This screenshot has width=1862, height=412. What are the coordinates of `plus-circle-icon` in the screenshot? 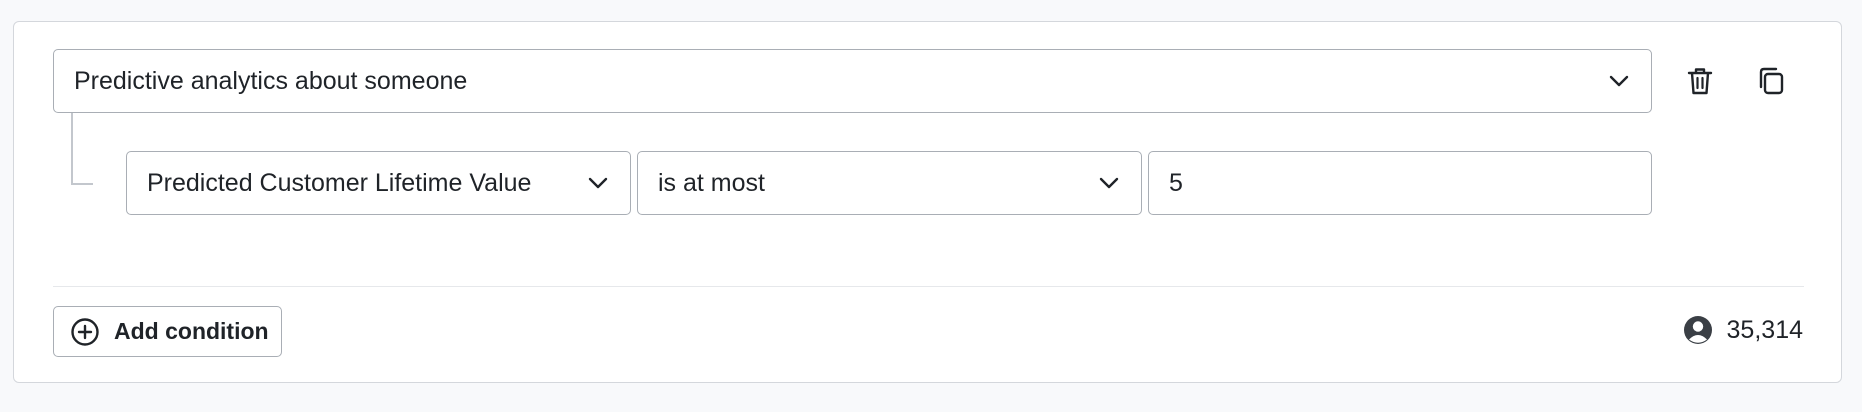 It's located at (85, 331).